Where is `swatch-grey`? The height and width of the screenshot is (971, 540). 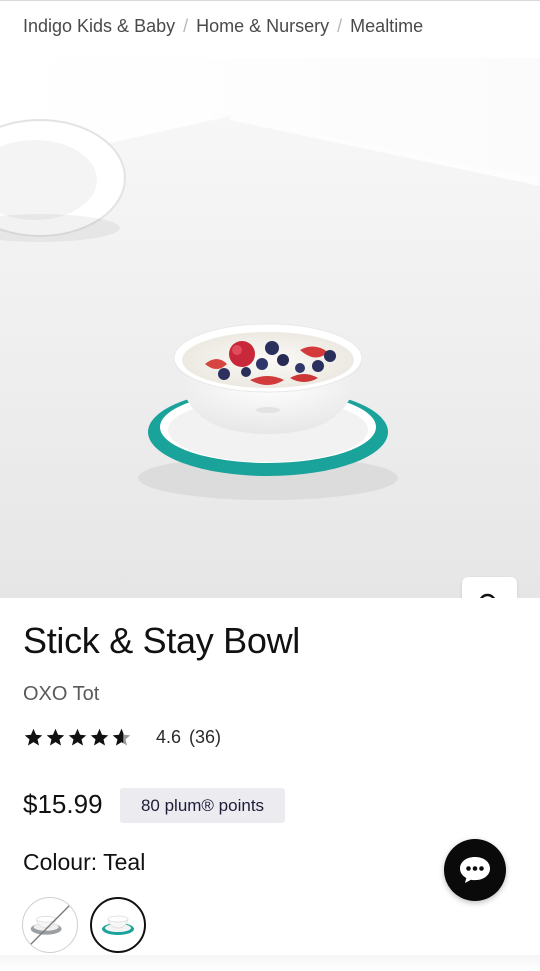 swatch-grey is located at coordinates (50, 925).